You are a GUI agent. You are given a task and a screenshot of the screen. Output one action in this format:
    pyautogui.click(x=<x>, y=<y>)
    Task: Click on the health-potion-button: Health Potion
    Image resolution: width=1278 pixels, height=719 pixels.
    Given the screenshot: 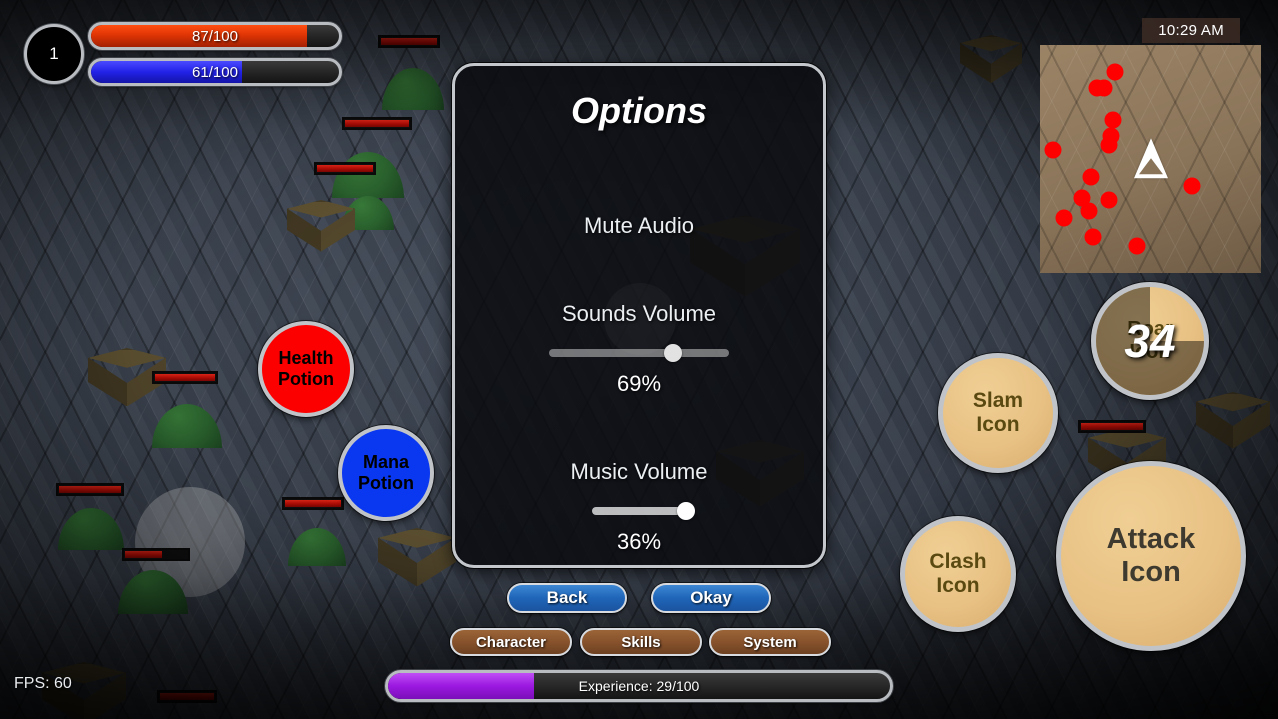 What is the action you would take?
    pyautogui.click(x=306, y=369)
    